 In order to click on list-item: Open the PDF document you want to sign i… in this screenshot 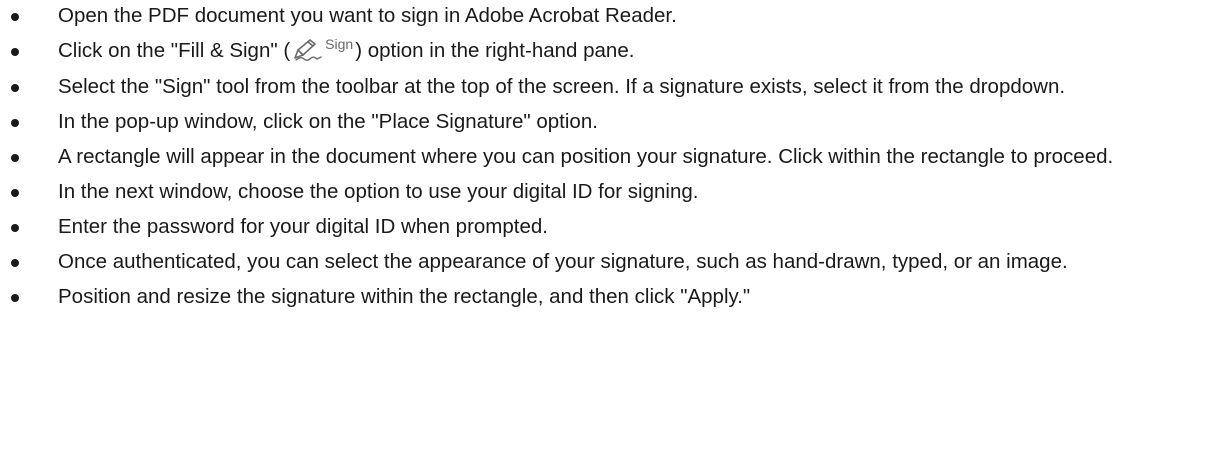, I will do `click(603, 16)`.